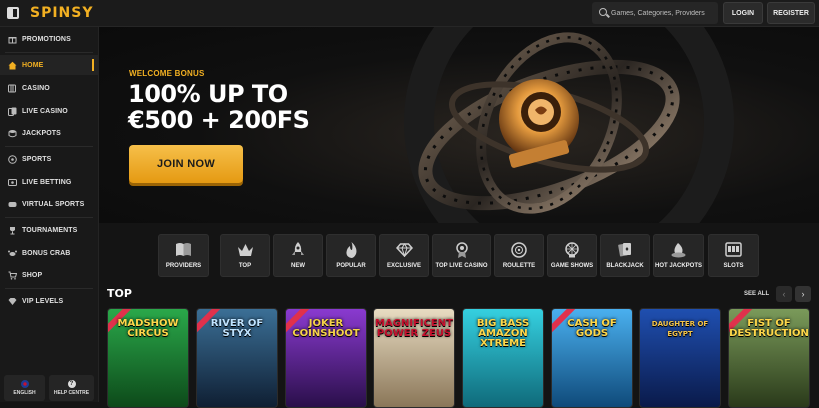 Image resolution: width=819 pixels, height=408 pixels. What do you see at coordinates (46, 39) in the screenshot?
I see `sidebar-item-label: PROMOTIONS` at bounding box center [46, 39].